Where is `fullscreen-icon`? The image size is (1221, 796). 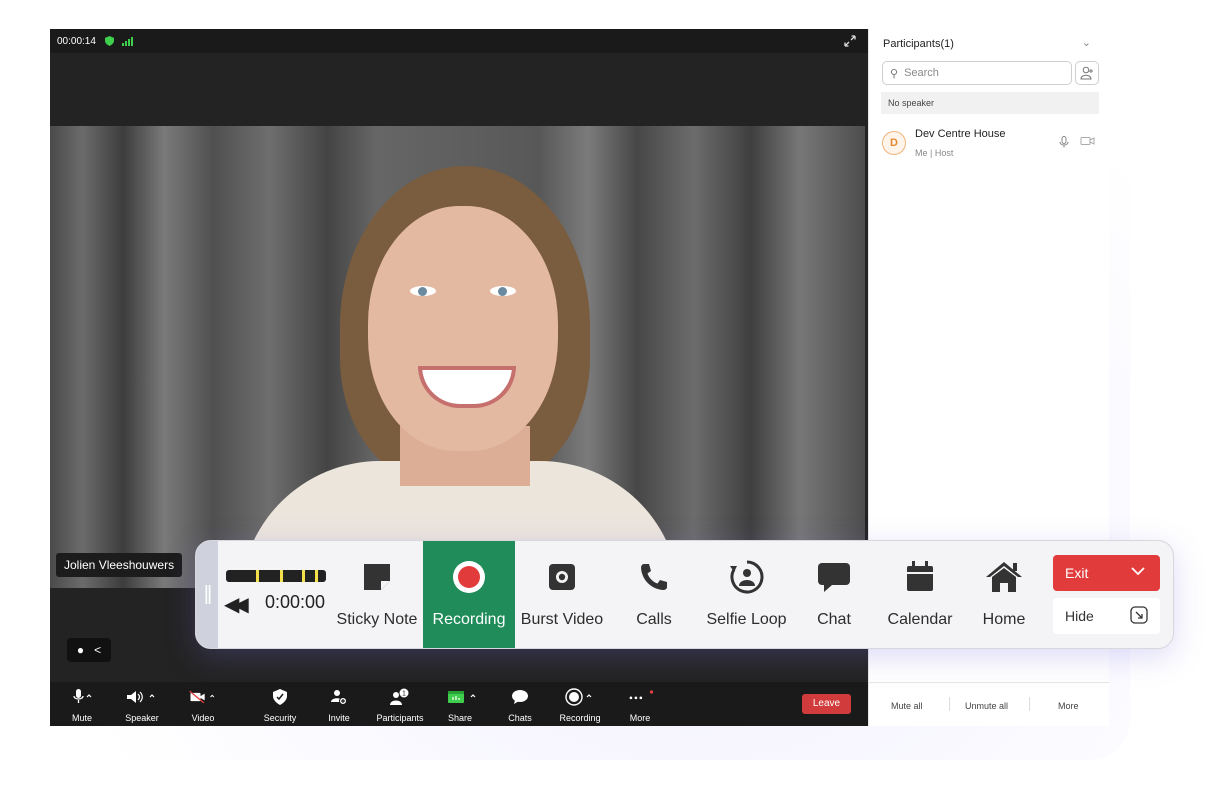
fullscreen-icon is located at coordinates (850, 41).